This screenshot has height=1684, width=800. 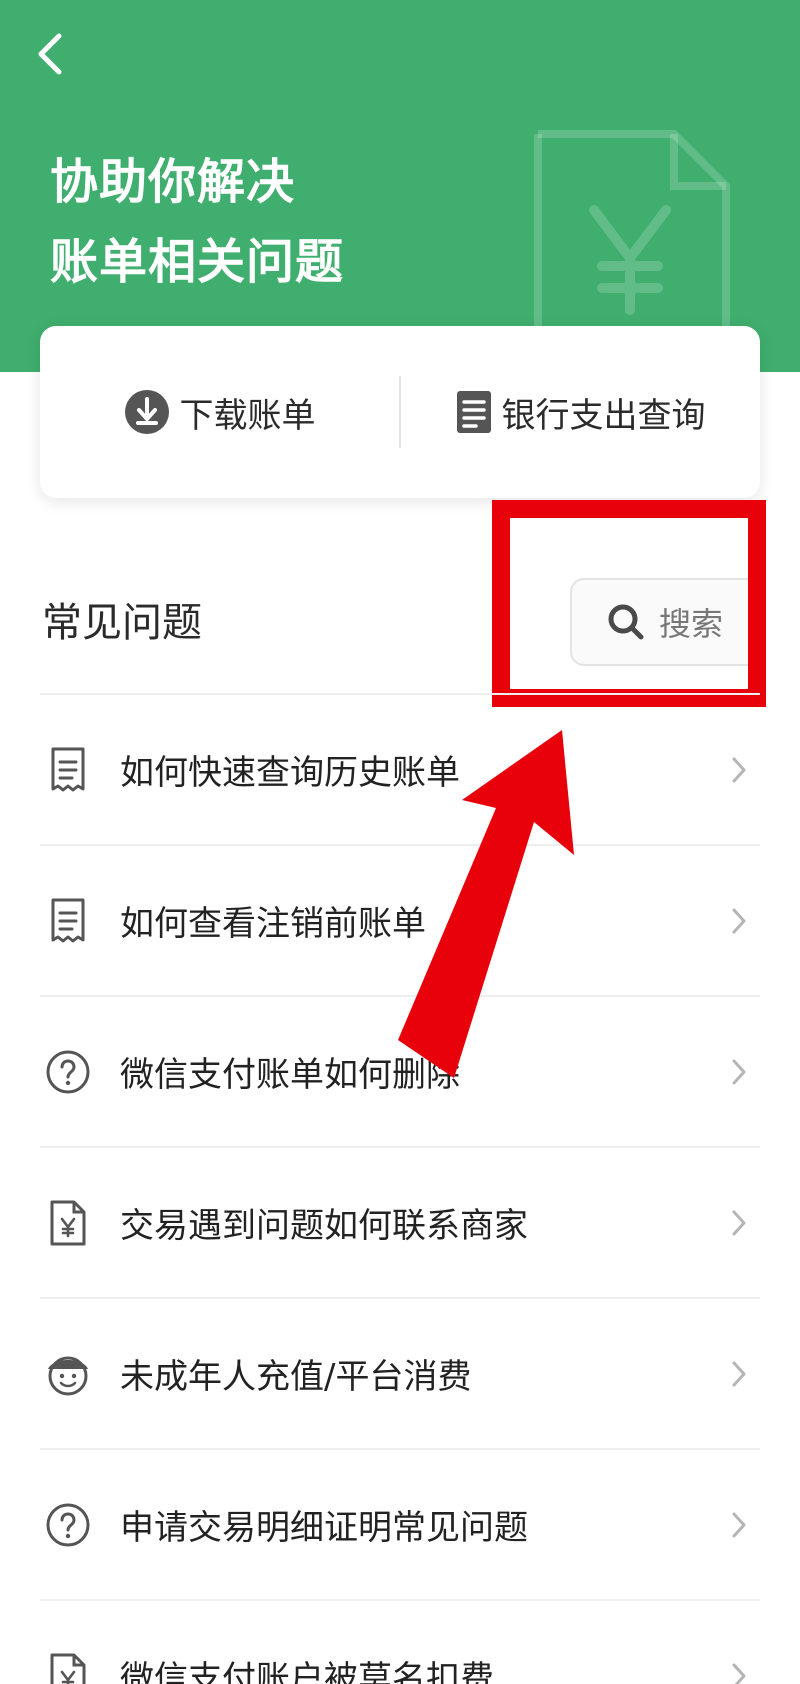 I want to click on faq-section-title: 常见问题, so click(x=122, y=623).